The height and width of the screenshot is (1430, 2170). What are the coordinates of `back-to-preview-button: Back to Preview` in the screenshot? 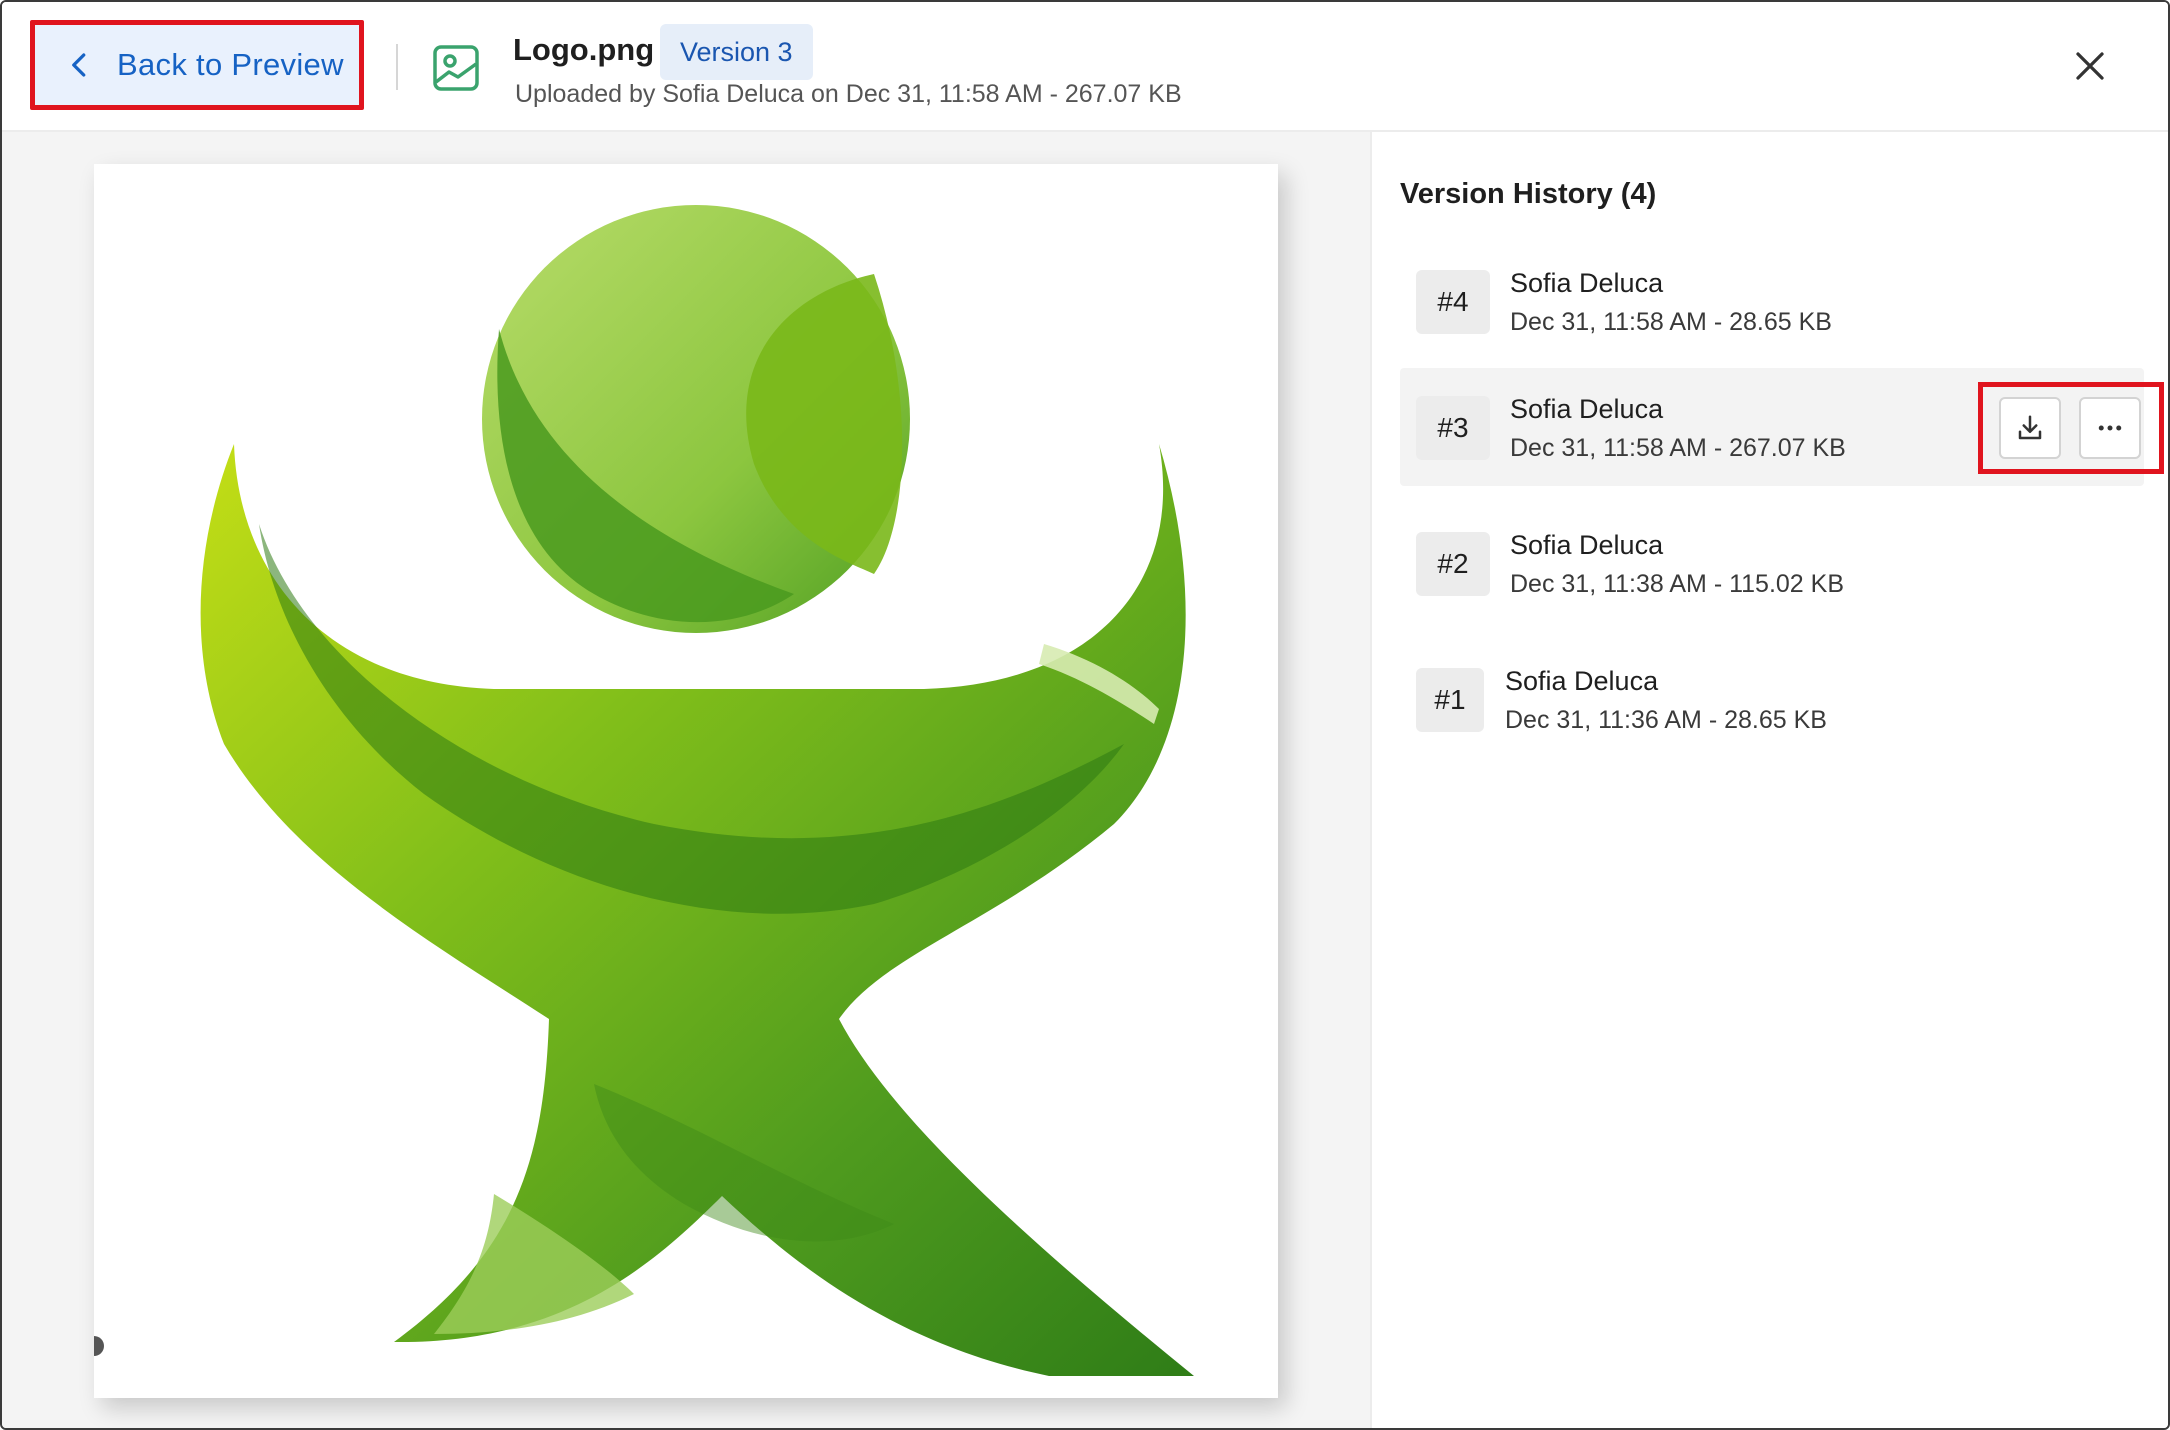 It's located at (197, 65).